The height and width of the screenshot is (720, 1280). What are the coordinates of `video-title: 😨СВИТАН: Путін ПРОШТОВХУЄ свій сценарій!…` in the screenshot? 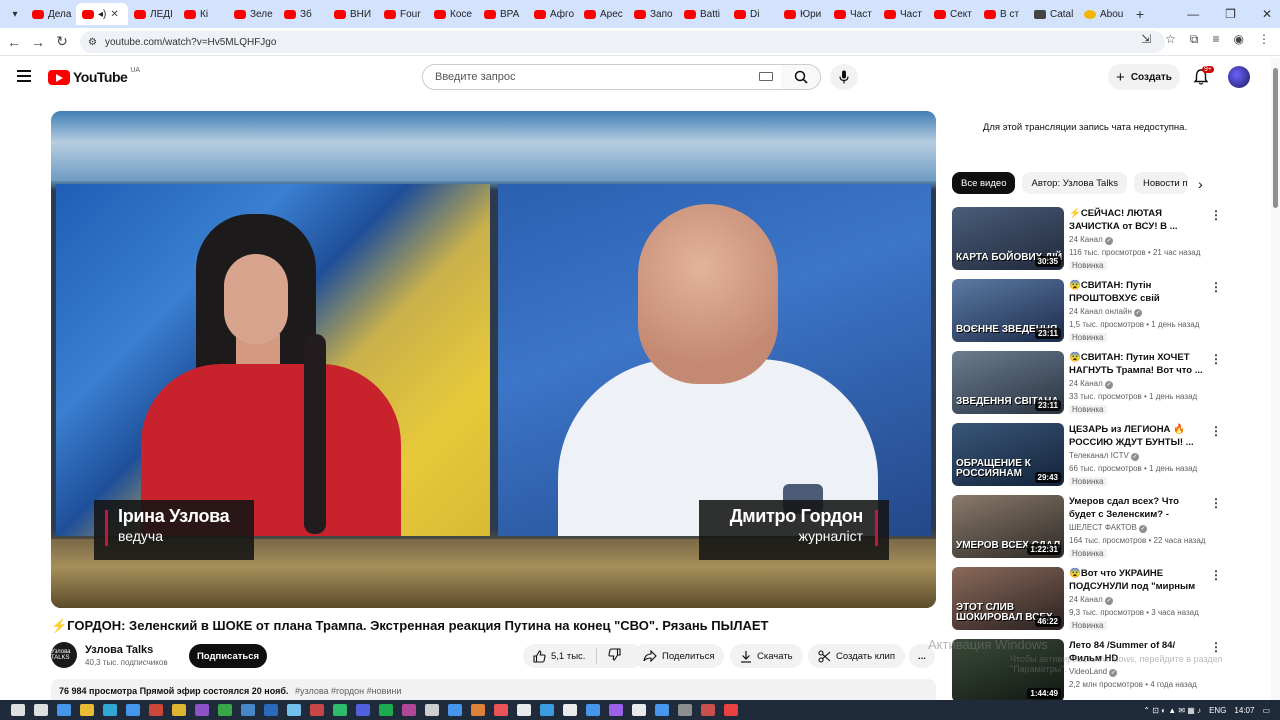 It's located at (1136, 292).